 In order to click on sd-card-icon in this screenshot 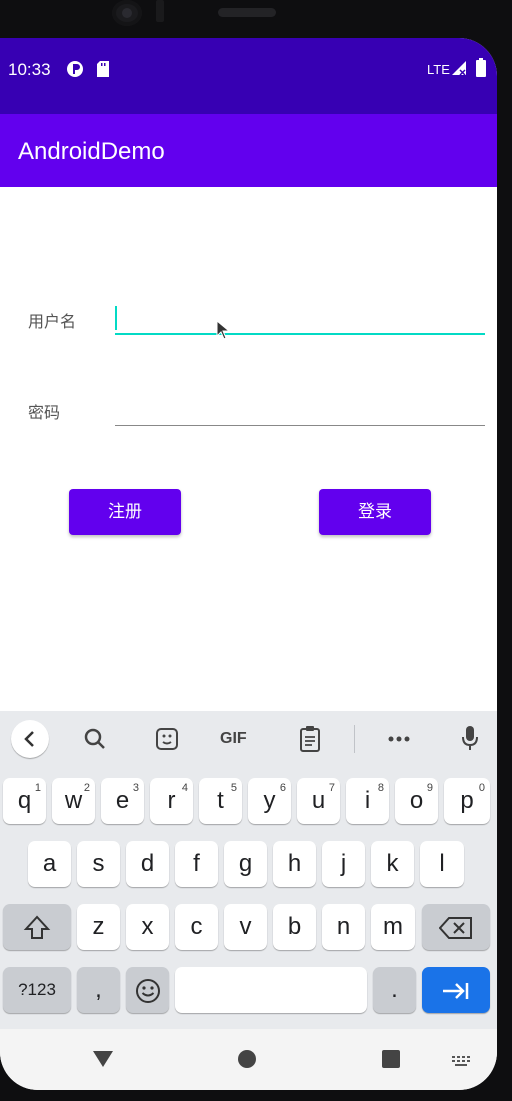, I will do `click(103, 71)`.